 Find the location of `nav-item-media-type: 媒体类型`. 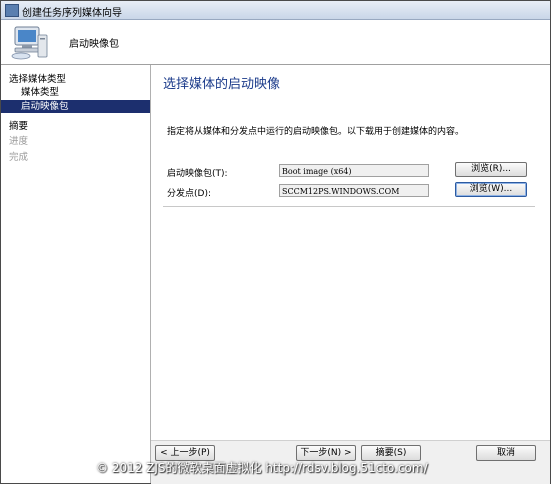

nav-item-media-type: 媒体类型 is located at coordinates (75, 92).